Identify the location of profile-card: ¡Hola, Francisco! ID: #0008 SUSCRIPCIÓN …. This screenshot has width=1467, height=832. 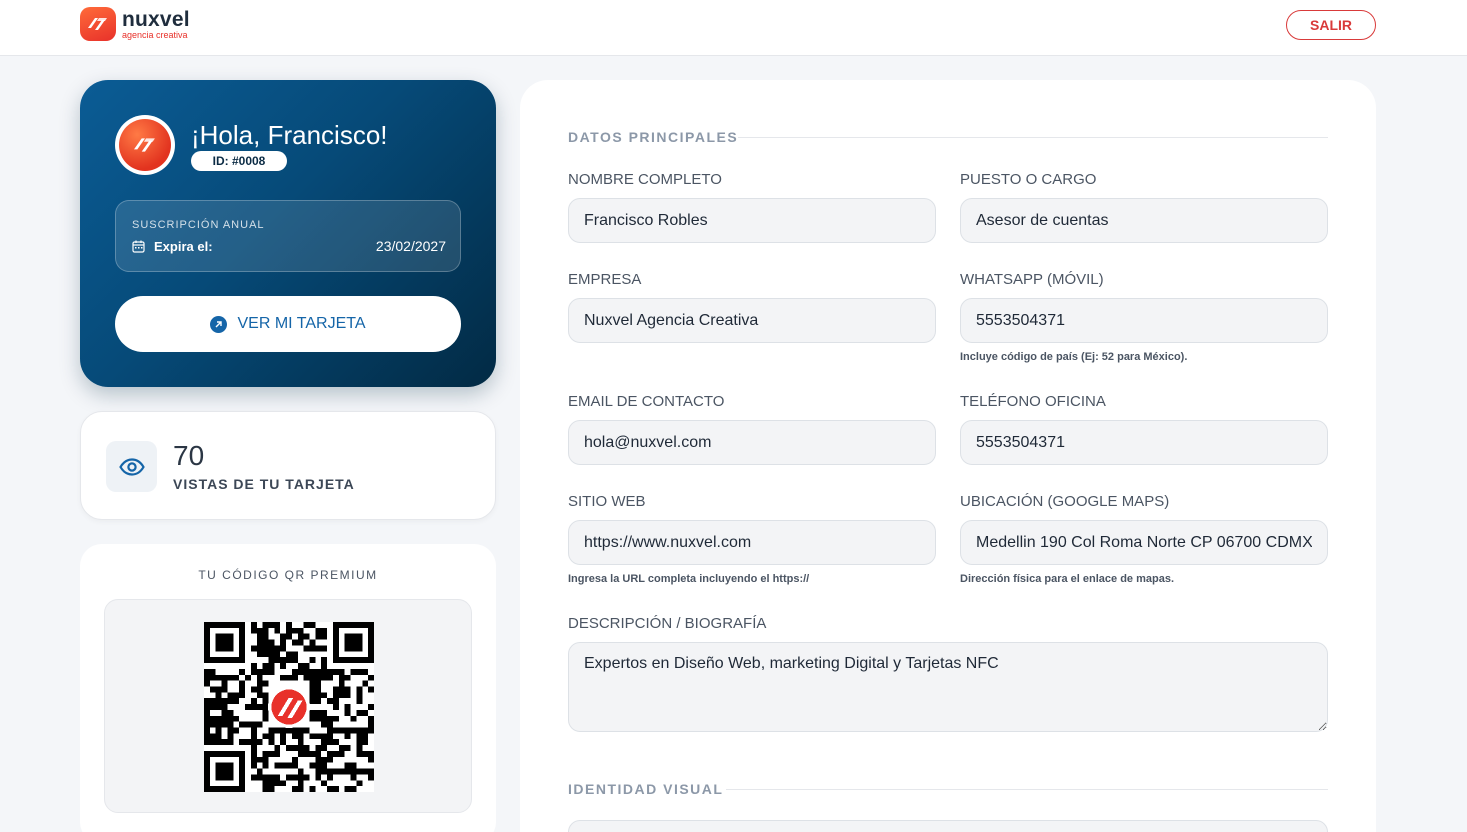
(288, 233).